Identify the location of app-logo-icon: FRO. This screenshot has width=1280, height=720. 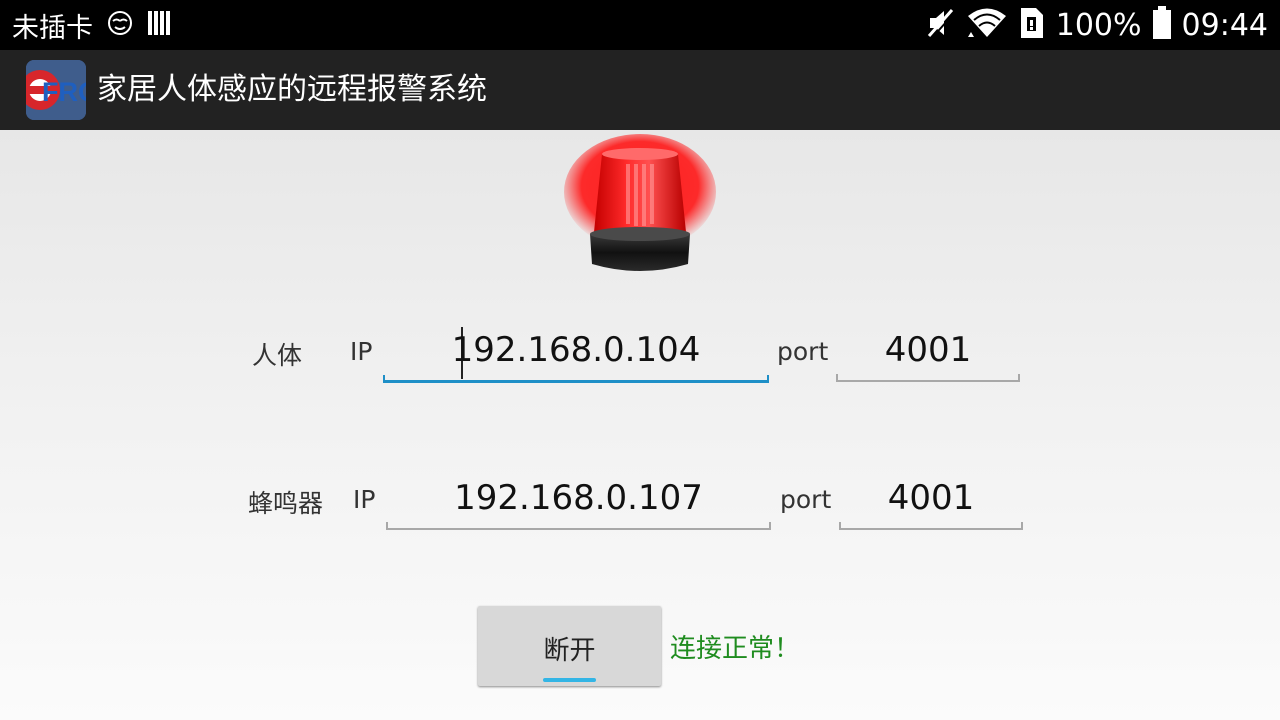
(56, 90).